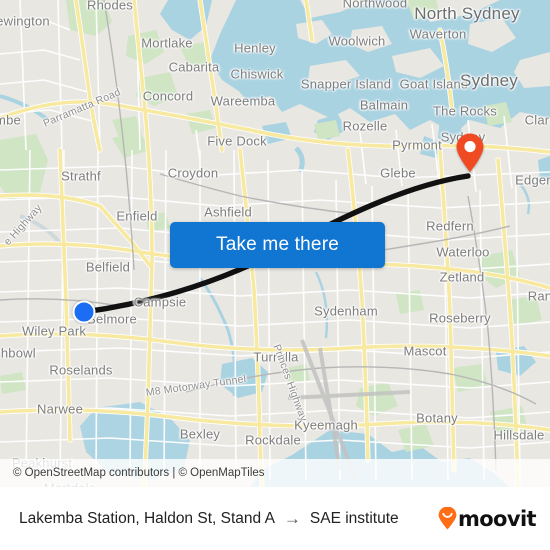 The width and height of the screenshot is (550, 550). Describe the element at coordinates (84, 312) in the screenshot. I see `origin-marker` at that location.